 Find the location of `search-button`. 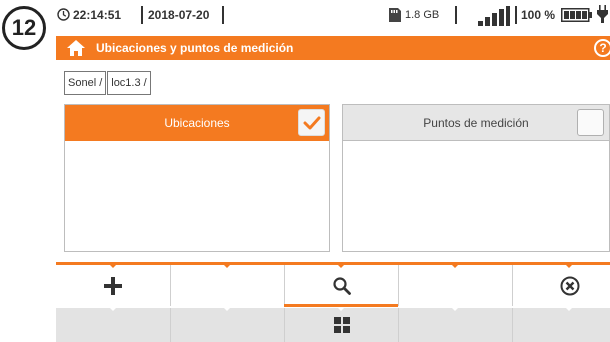

search-button is located at coordinates (341, 285).